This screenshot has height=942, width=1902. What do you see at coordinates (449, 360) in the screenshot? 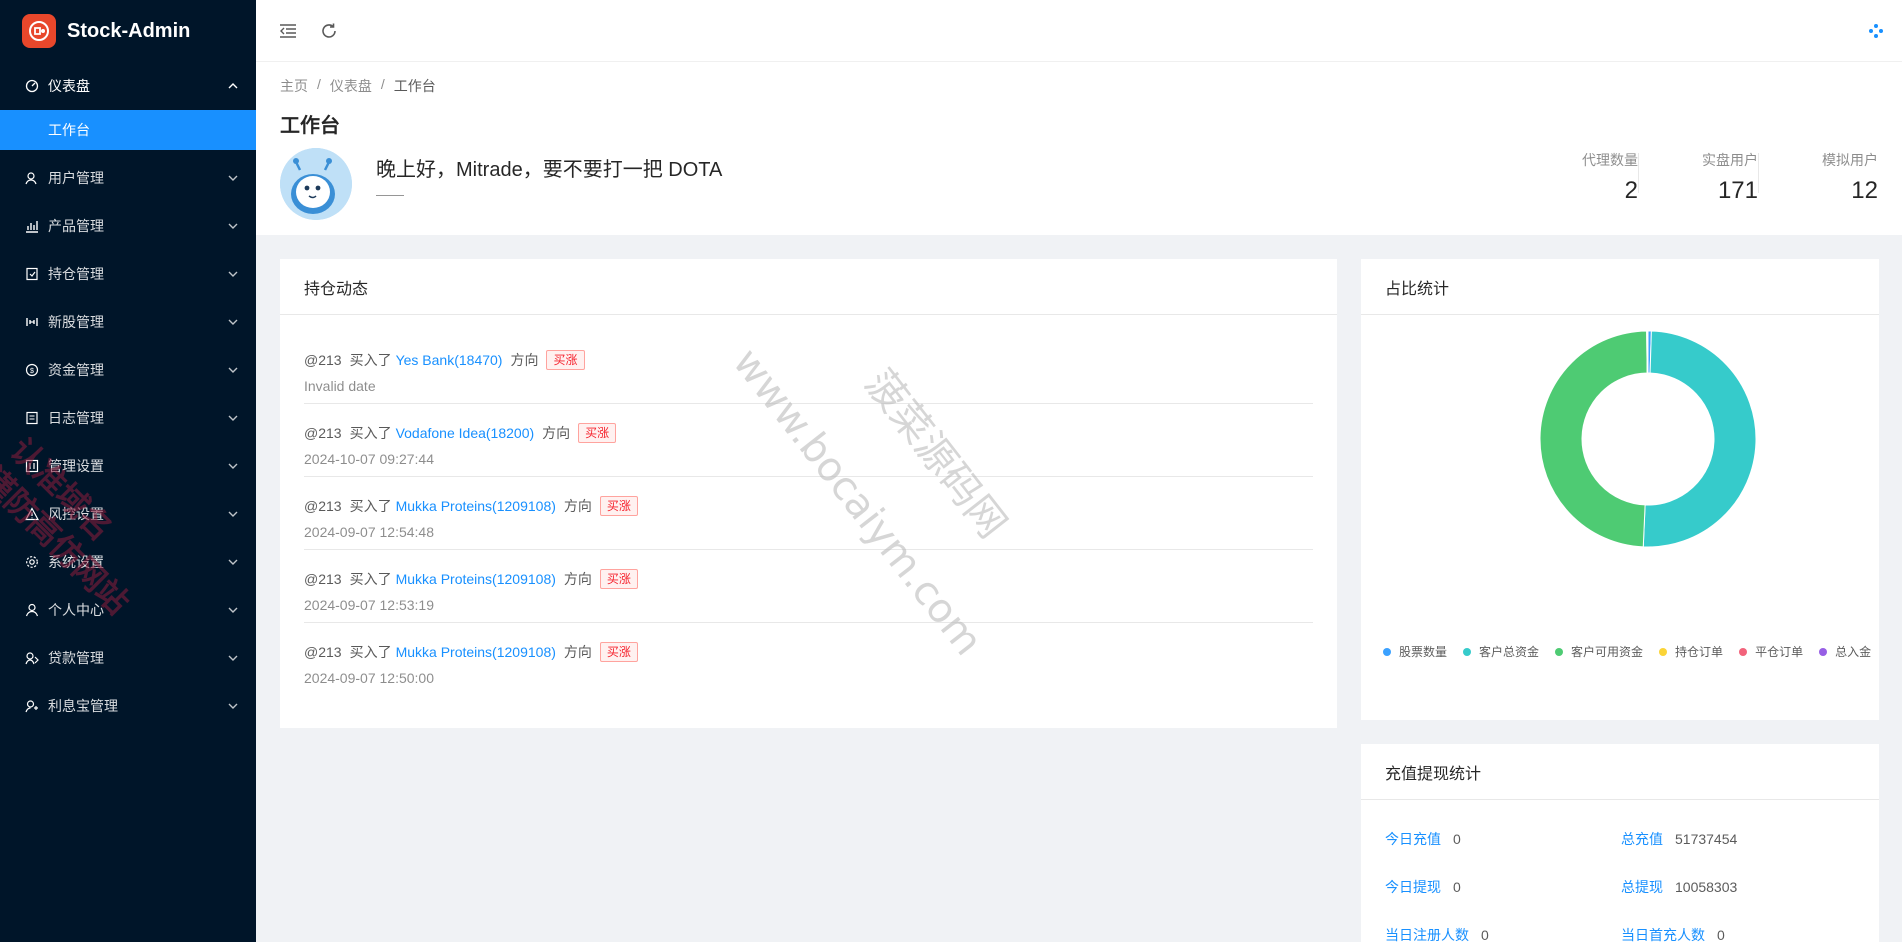
I see `activity-stock-link: Yes Bank(18470)` at bounding box center [449, 360].